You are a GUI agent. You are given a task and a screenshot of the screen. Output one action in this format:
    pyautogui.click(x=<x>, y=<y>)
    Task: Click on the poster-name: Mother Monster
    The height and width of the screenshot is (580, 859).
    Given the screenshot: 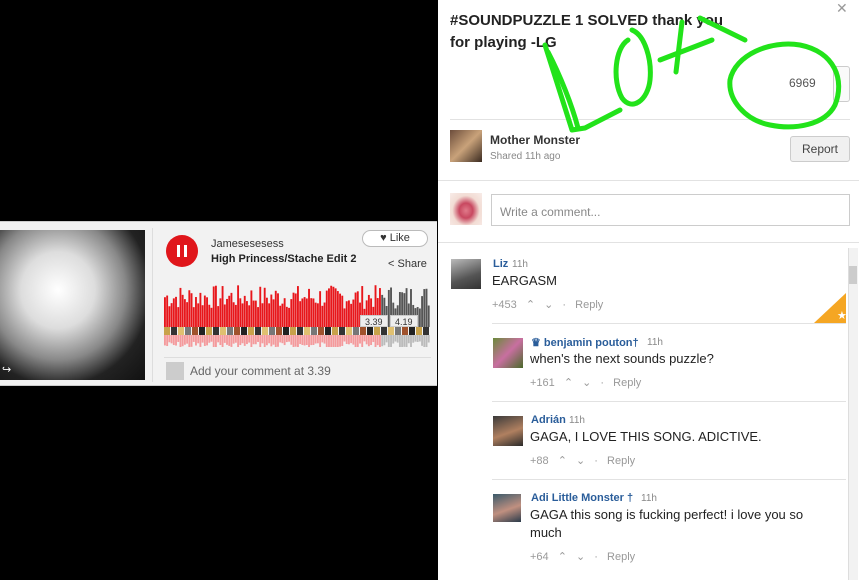 What is the action you would take?
    pyautogui.click(x=535, y=140)
    